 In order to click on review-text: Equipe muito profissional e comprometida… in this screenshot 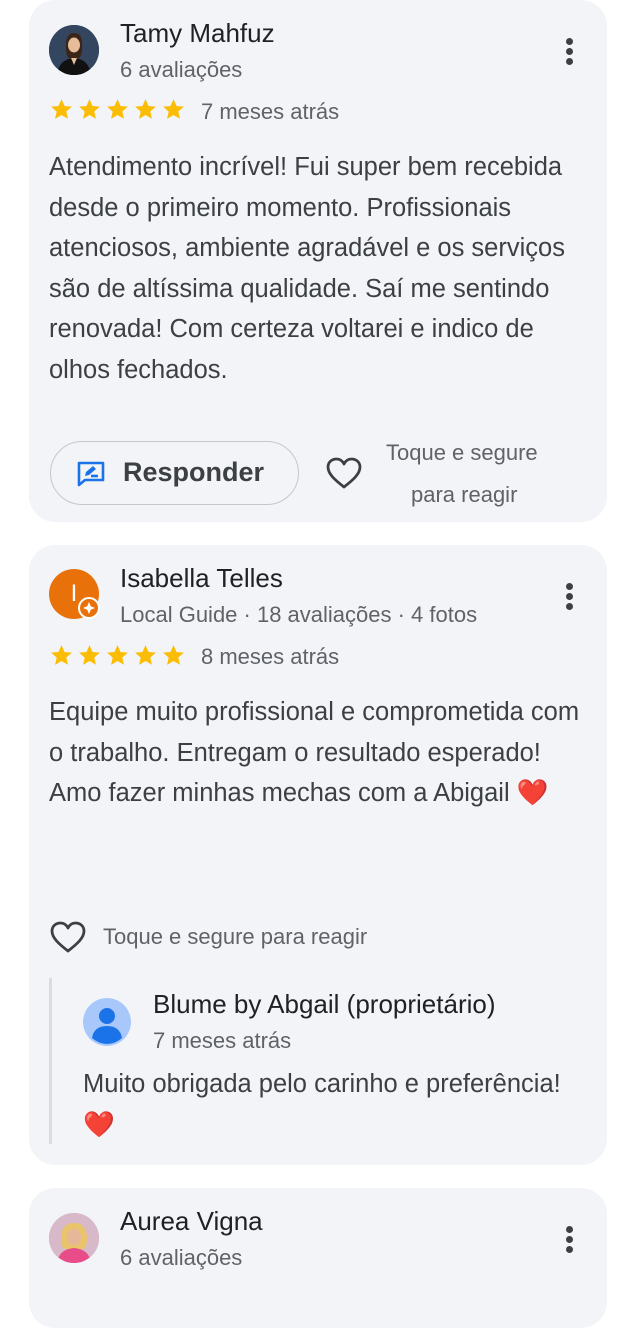, I will do `click(321, 753)`.